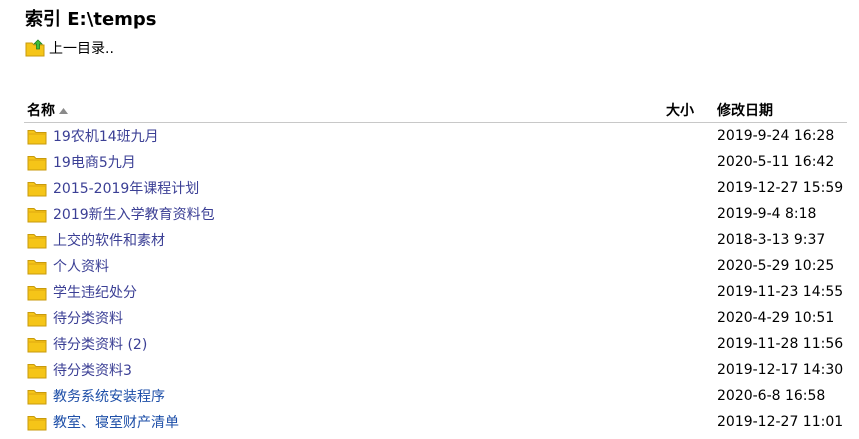  What do you see at coordinates (745, 111) in the screenshot?
I see `column-header-modified-label: 修改日期` at bounding box center [745, 111].